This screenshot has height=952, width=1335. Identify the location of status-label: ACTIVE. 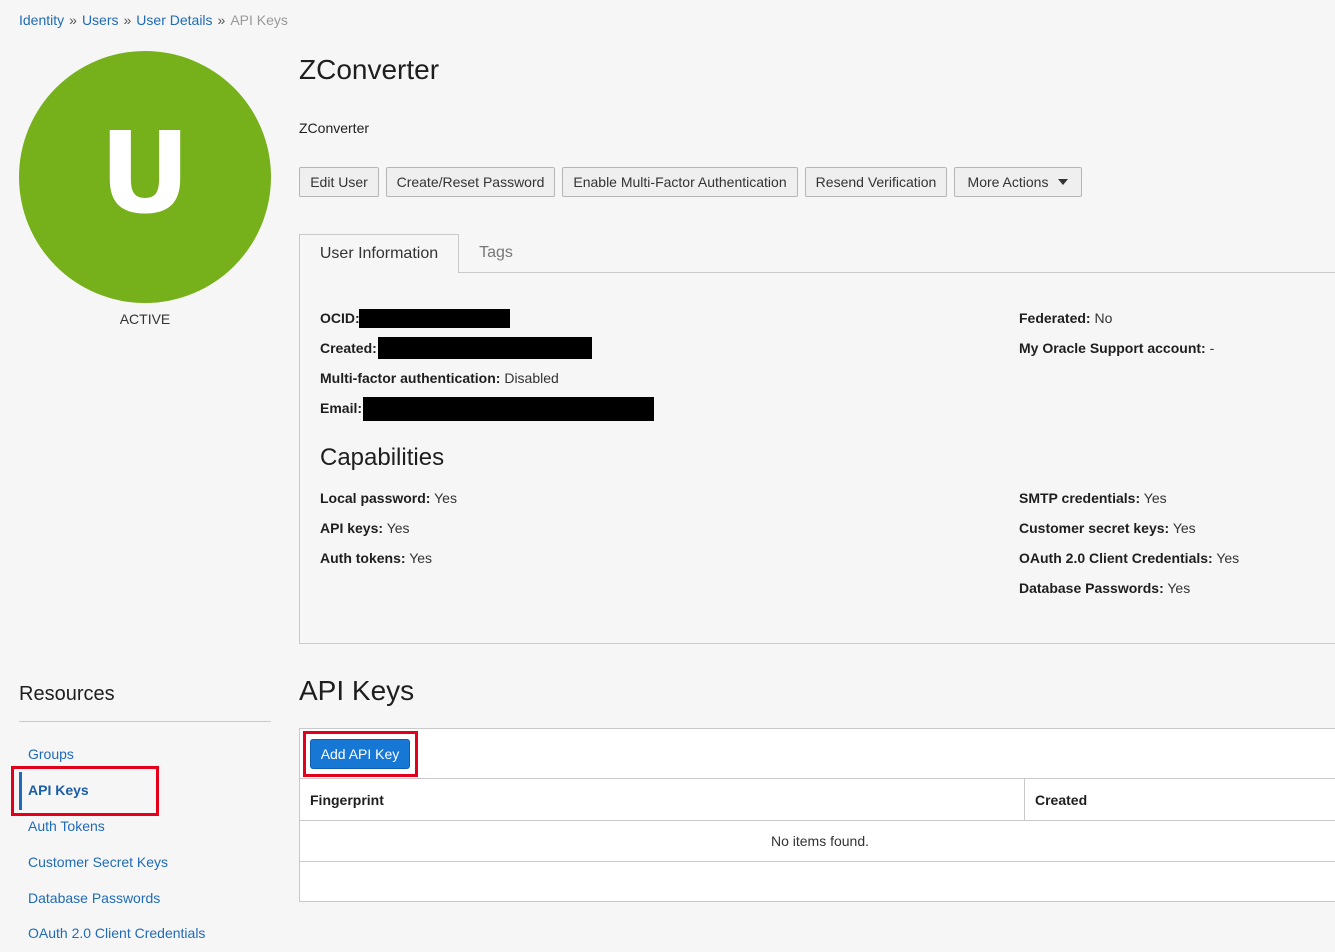
(145, 319).